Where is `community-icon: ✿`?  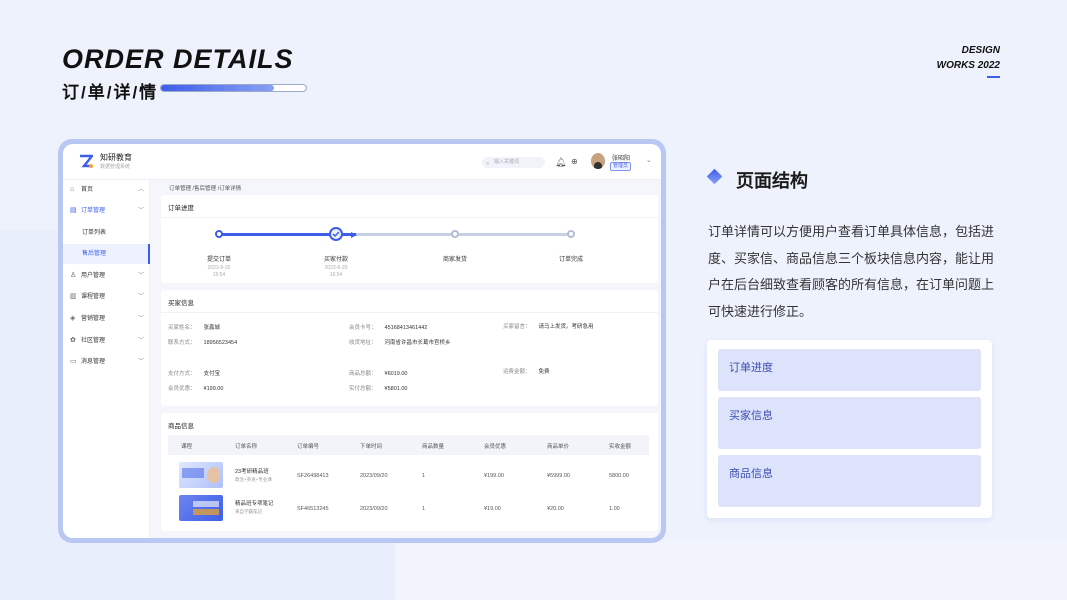
community-icon: ✿ is located at coordinates (73, 340).